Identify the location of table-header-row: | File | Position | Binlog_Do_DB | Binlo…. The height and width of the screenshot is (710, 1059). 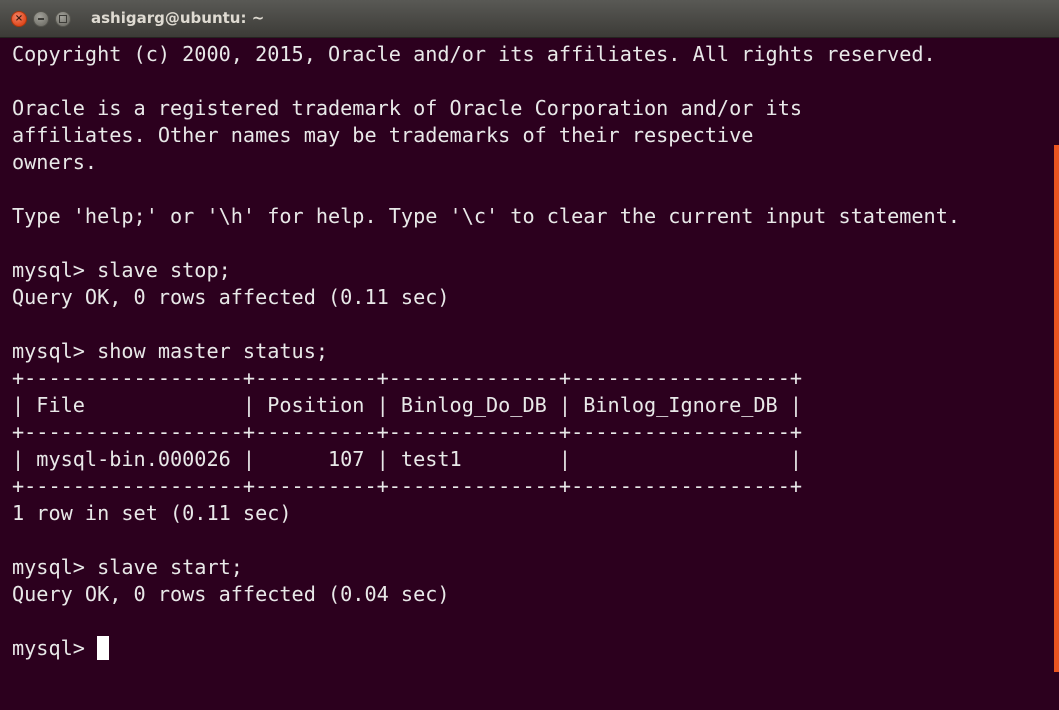
(407, 405).